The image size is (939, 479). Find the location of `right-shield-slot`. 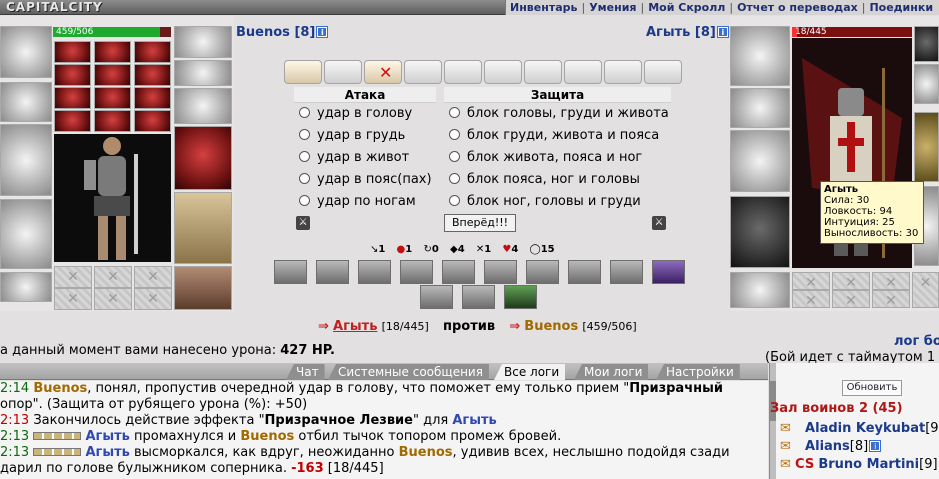

right-shield-slot is located at coordinates (926, 147).